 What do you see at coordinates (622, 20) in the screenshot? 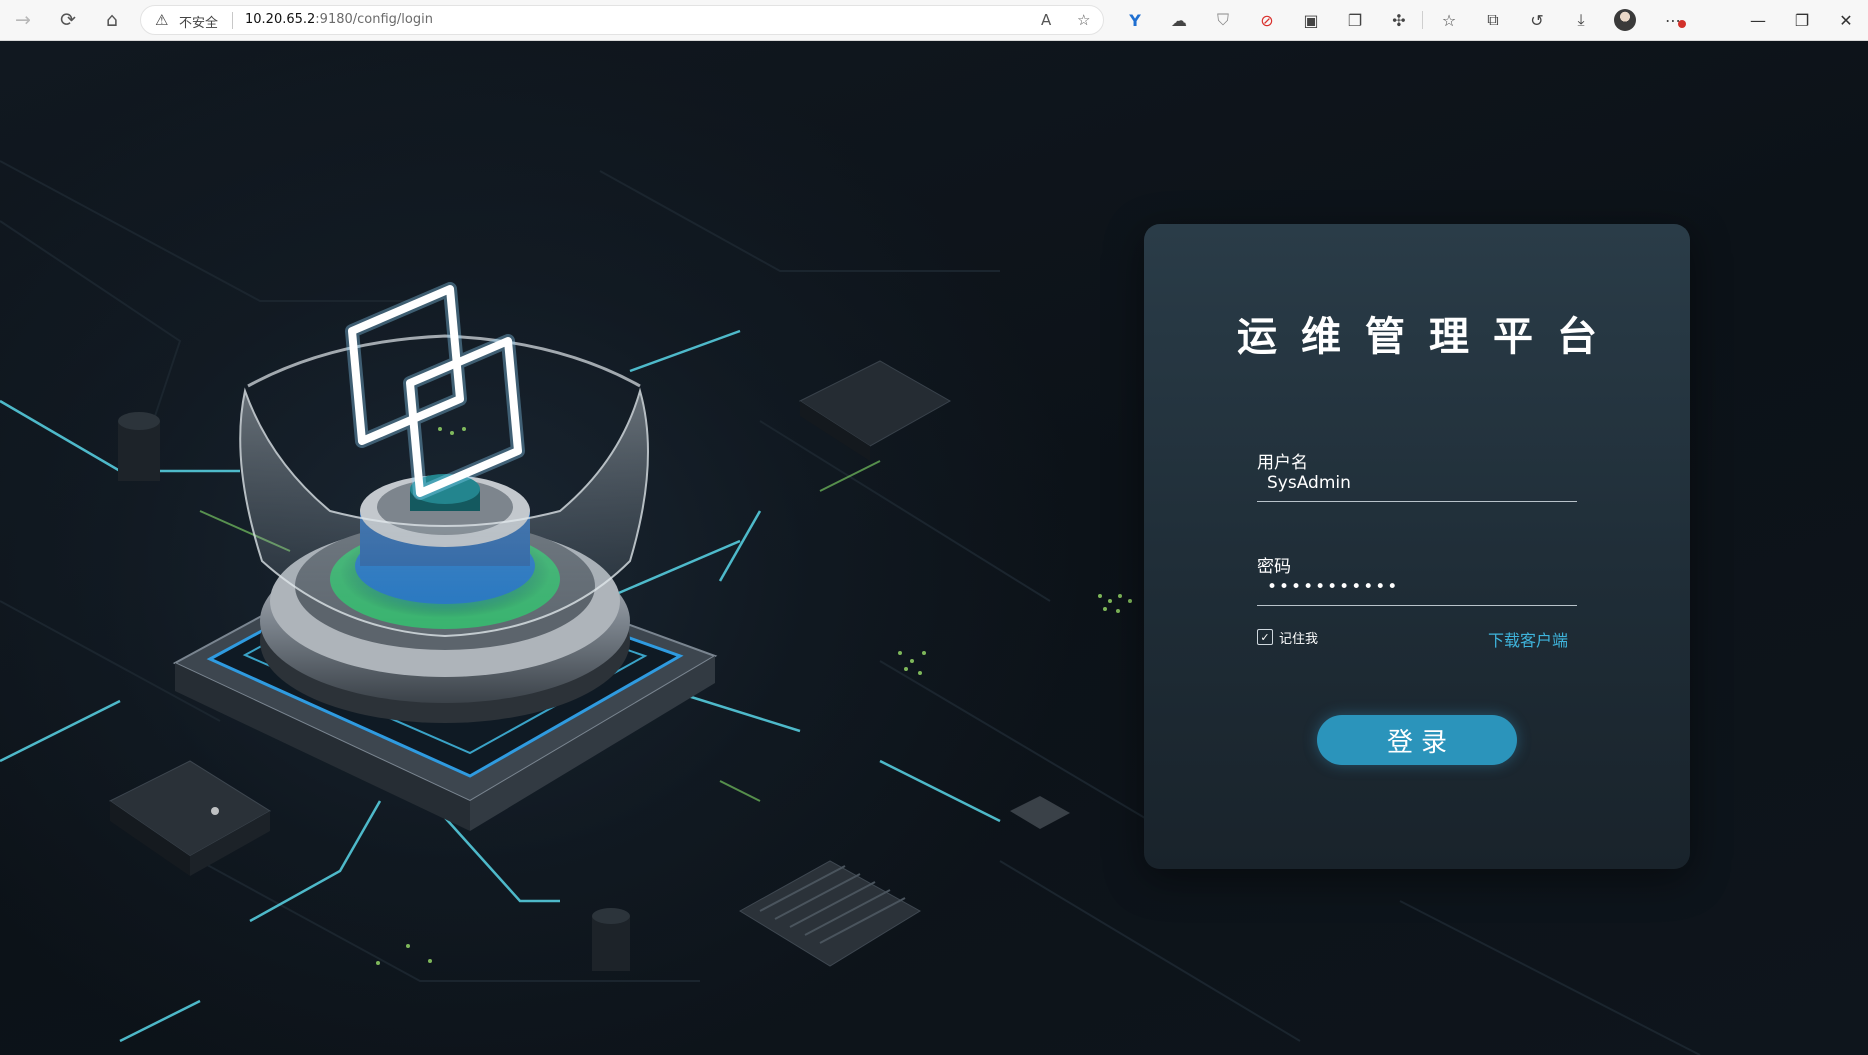
I see `address-bar: ⚠ 不安全 10.20.65.2:9180/config/login A ☆` at bounding box center [622, 20].